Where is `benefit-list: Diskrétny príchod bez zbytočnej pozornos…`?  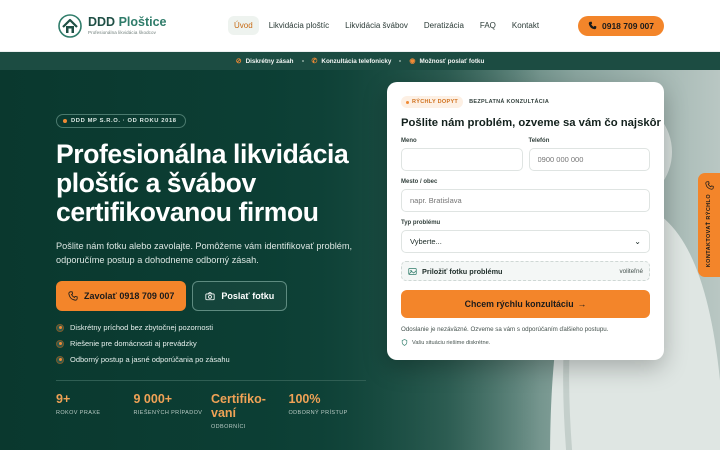 benefit-list: Diskrétny príchod bez zbytočnej pozornos… is located at coordinates (211, 343).